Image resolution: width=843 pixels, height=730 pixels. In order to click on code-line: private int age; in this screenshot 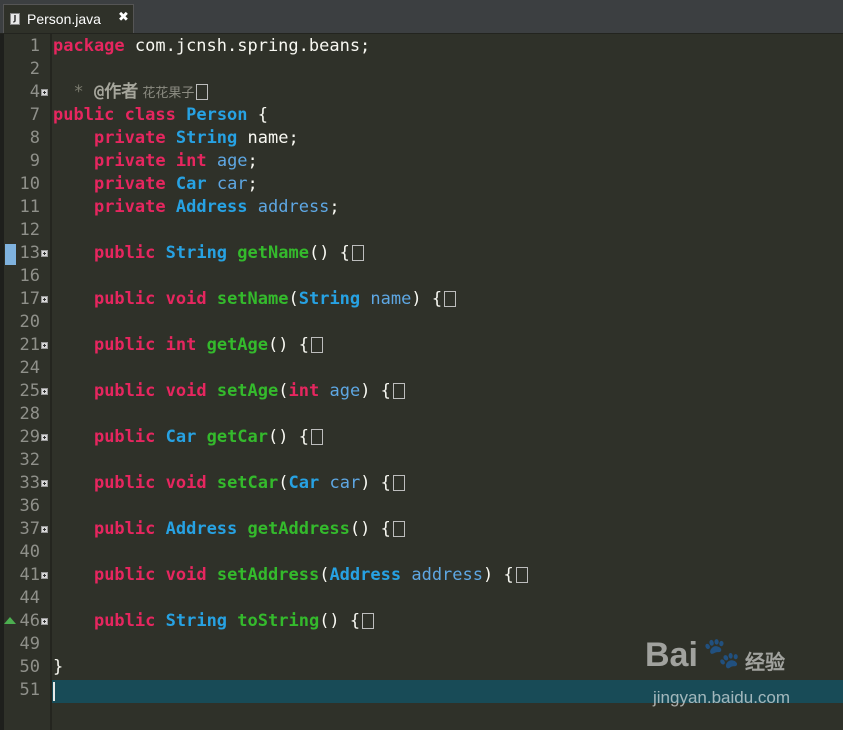, I will do `click(155, 161)`.